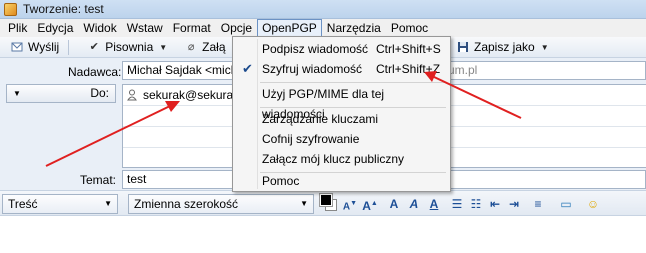 This screenshot has width=646, height=253. I want to click on menu-item-label: Zarządzanie kluczami, so click(320, 119).